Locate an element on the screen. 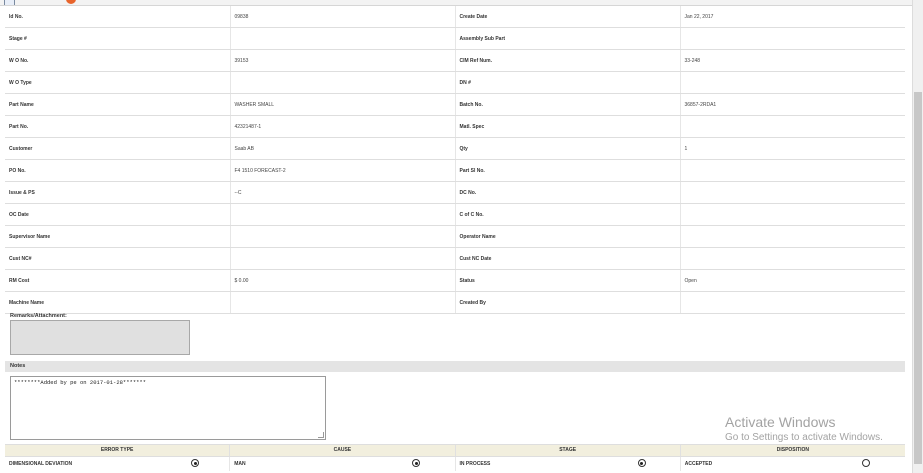 The image size is (923, 473). remarks-attachment-box is located at coordinates (100, 337).